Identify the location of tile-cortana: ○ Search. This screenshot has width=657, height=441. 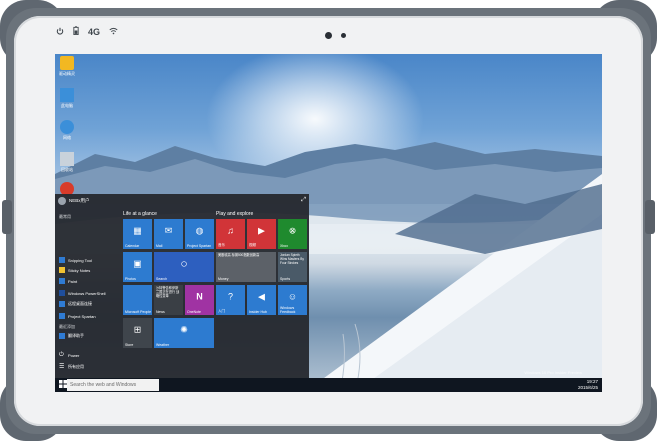
(184, 267).